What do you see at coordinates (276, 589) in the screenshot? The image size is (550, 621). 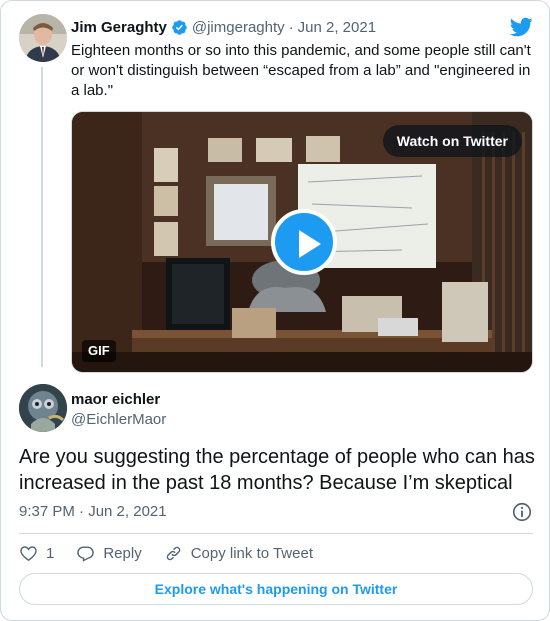 I see `explore-twitter-button: Explore what's happening on Twitter` at bounding box center [276, 589].